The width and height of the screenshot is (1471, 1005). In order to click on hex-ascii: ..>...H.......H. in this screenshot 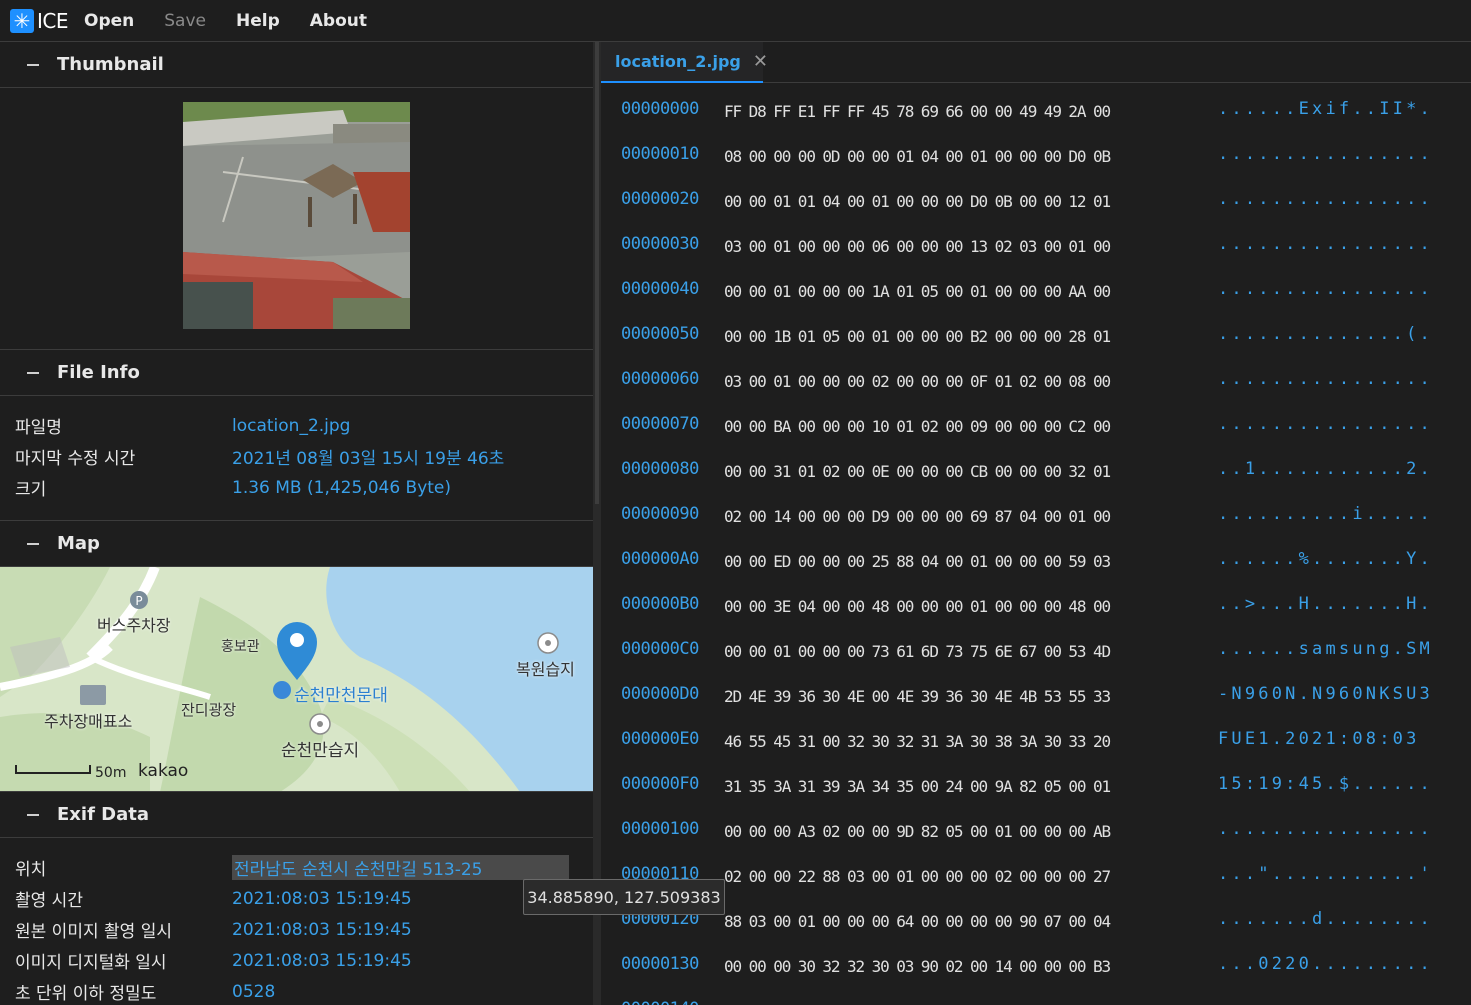, I will do `click(1325, 604)`.